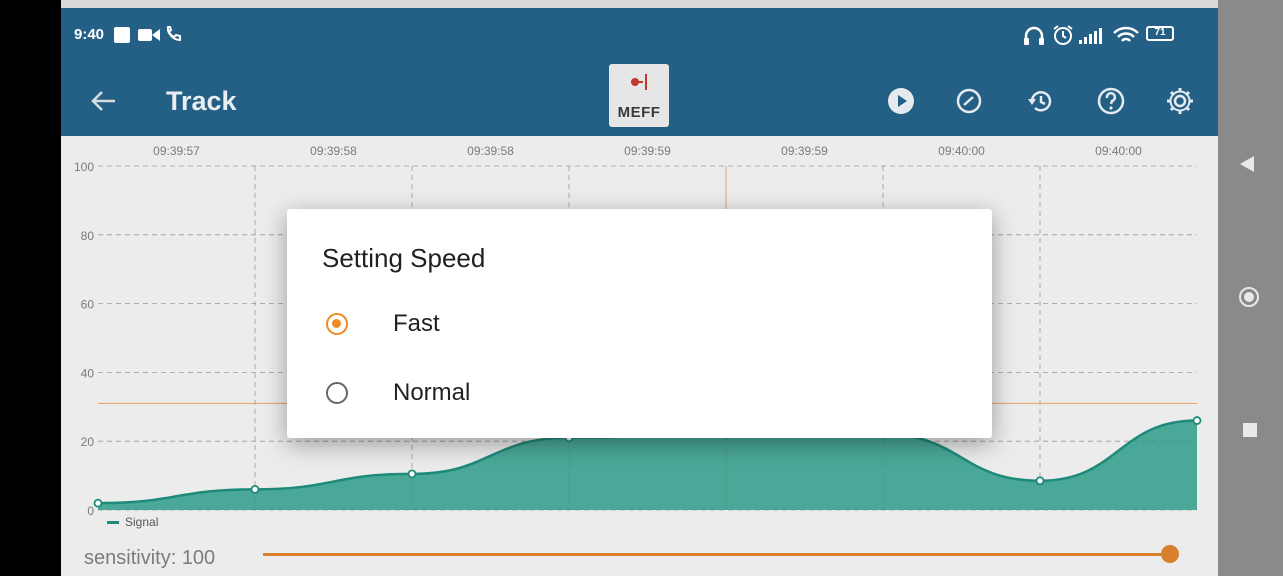  Describe the element at coordinates (639, 4) in the screenshot. I see `top-strip` at that location.